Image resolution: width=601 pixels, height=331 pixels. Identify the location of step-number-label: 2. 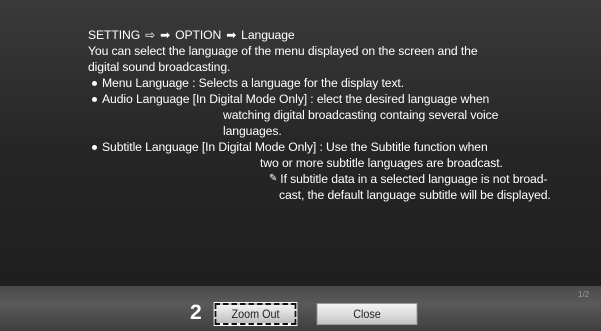
(196, 312).